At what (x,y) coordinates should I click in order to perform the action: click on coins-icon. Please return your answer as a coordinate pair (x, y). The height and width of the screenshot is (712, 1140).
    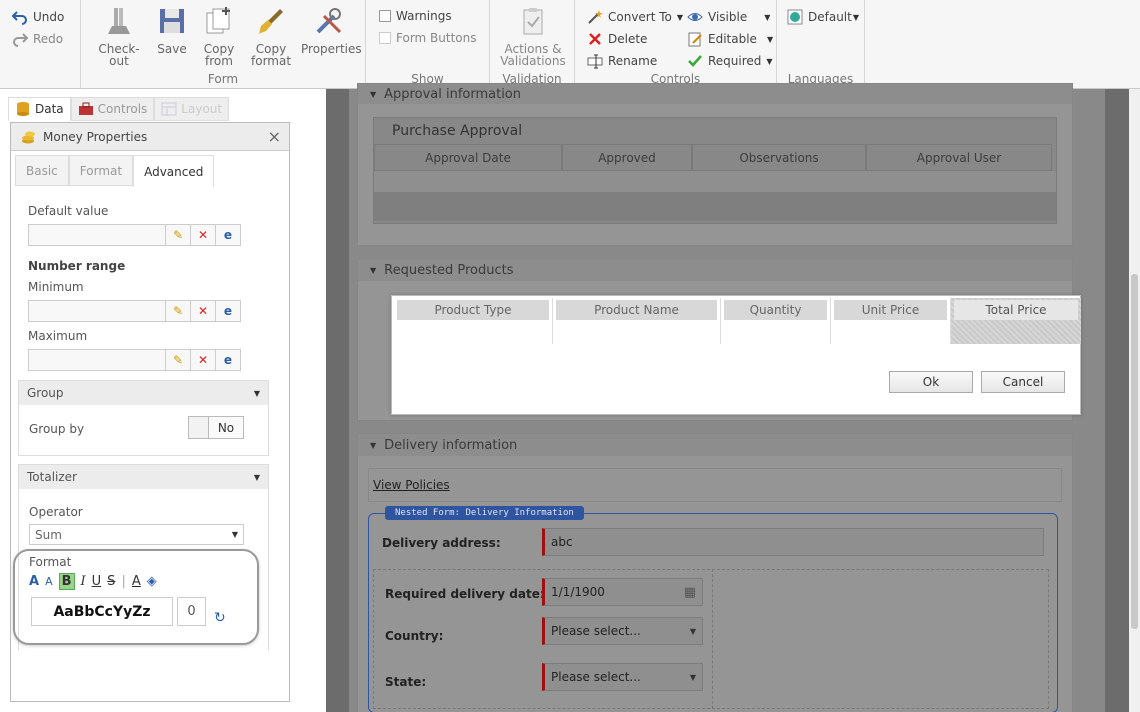
    Looking at the image, I should click on (28, 137).